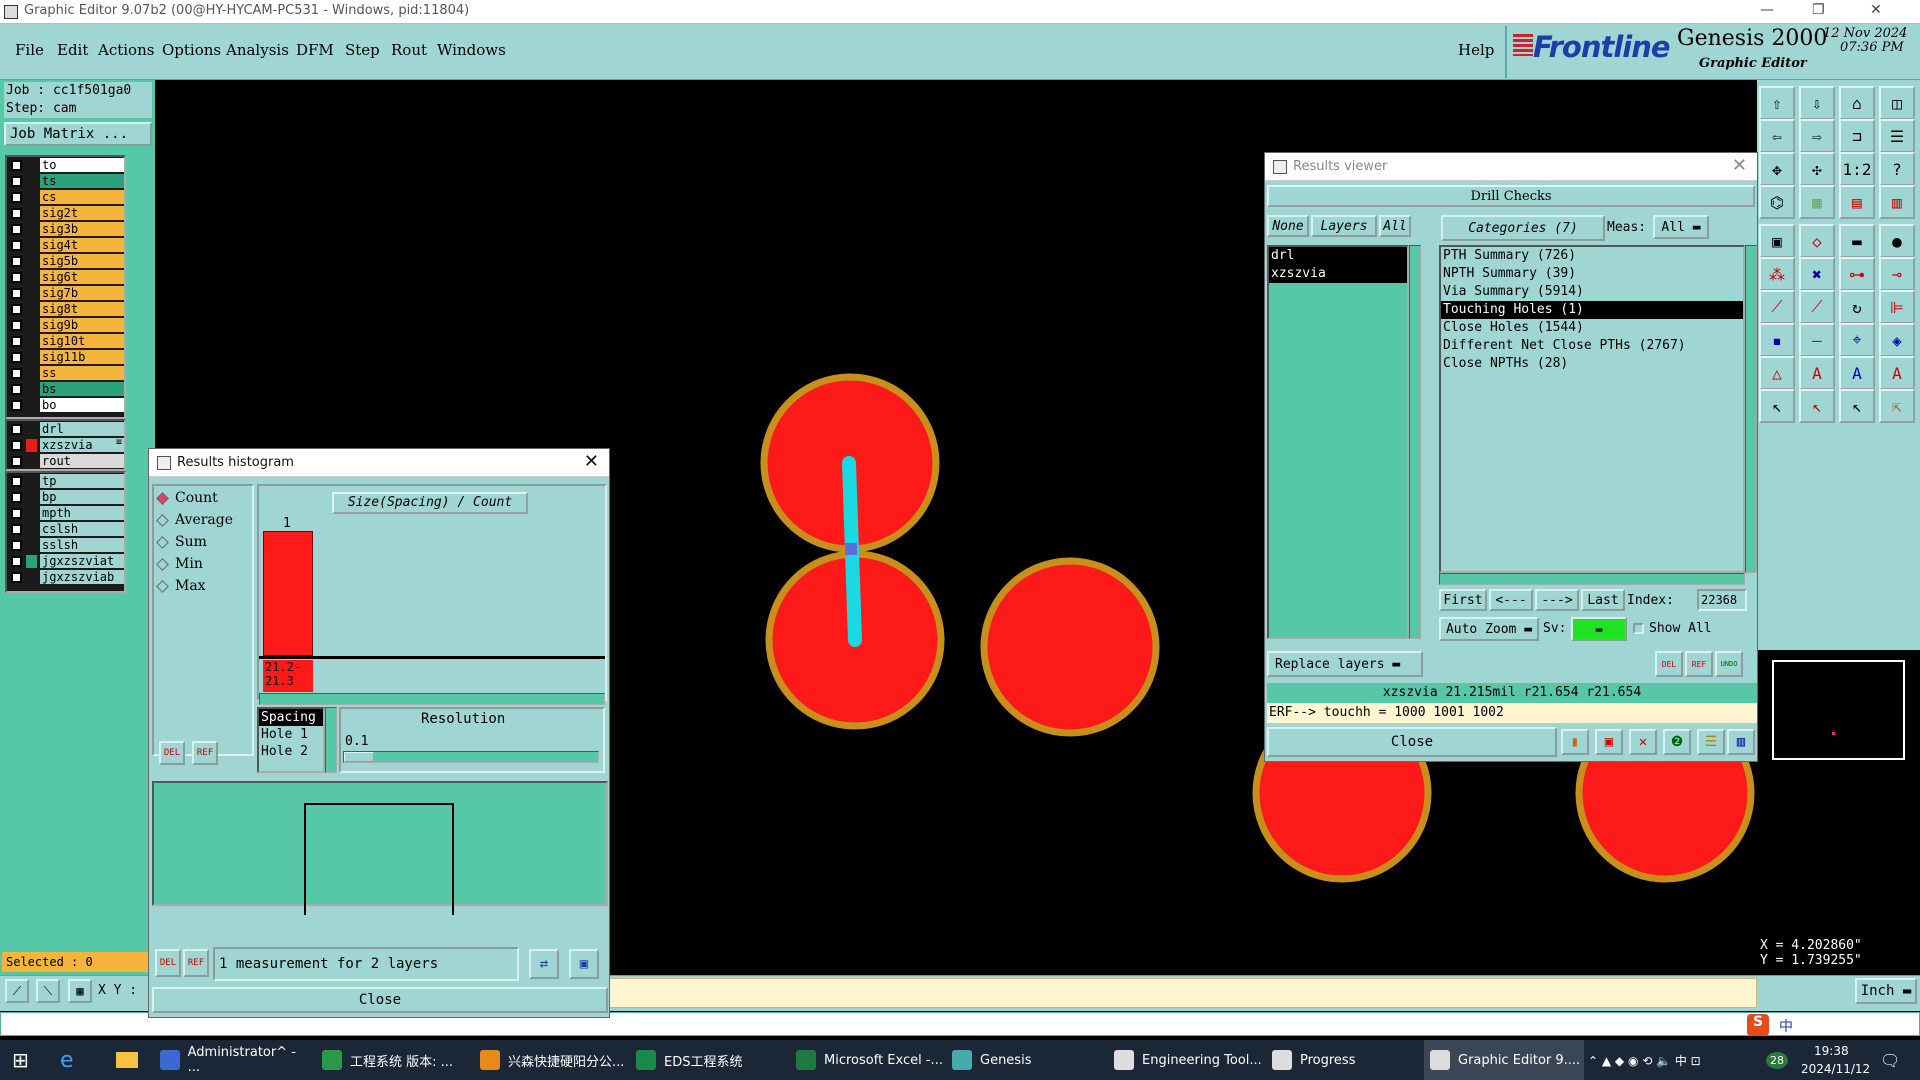 The image size is (1920, 1080). What do you see at coordinates (1817, 202) in the screenshot?
I see `tool-icon-13: ▦` at bounding box center [1817, 202].